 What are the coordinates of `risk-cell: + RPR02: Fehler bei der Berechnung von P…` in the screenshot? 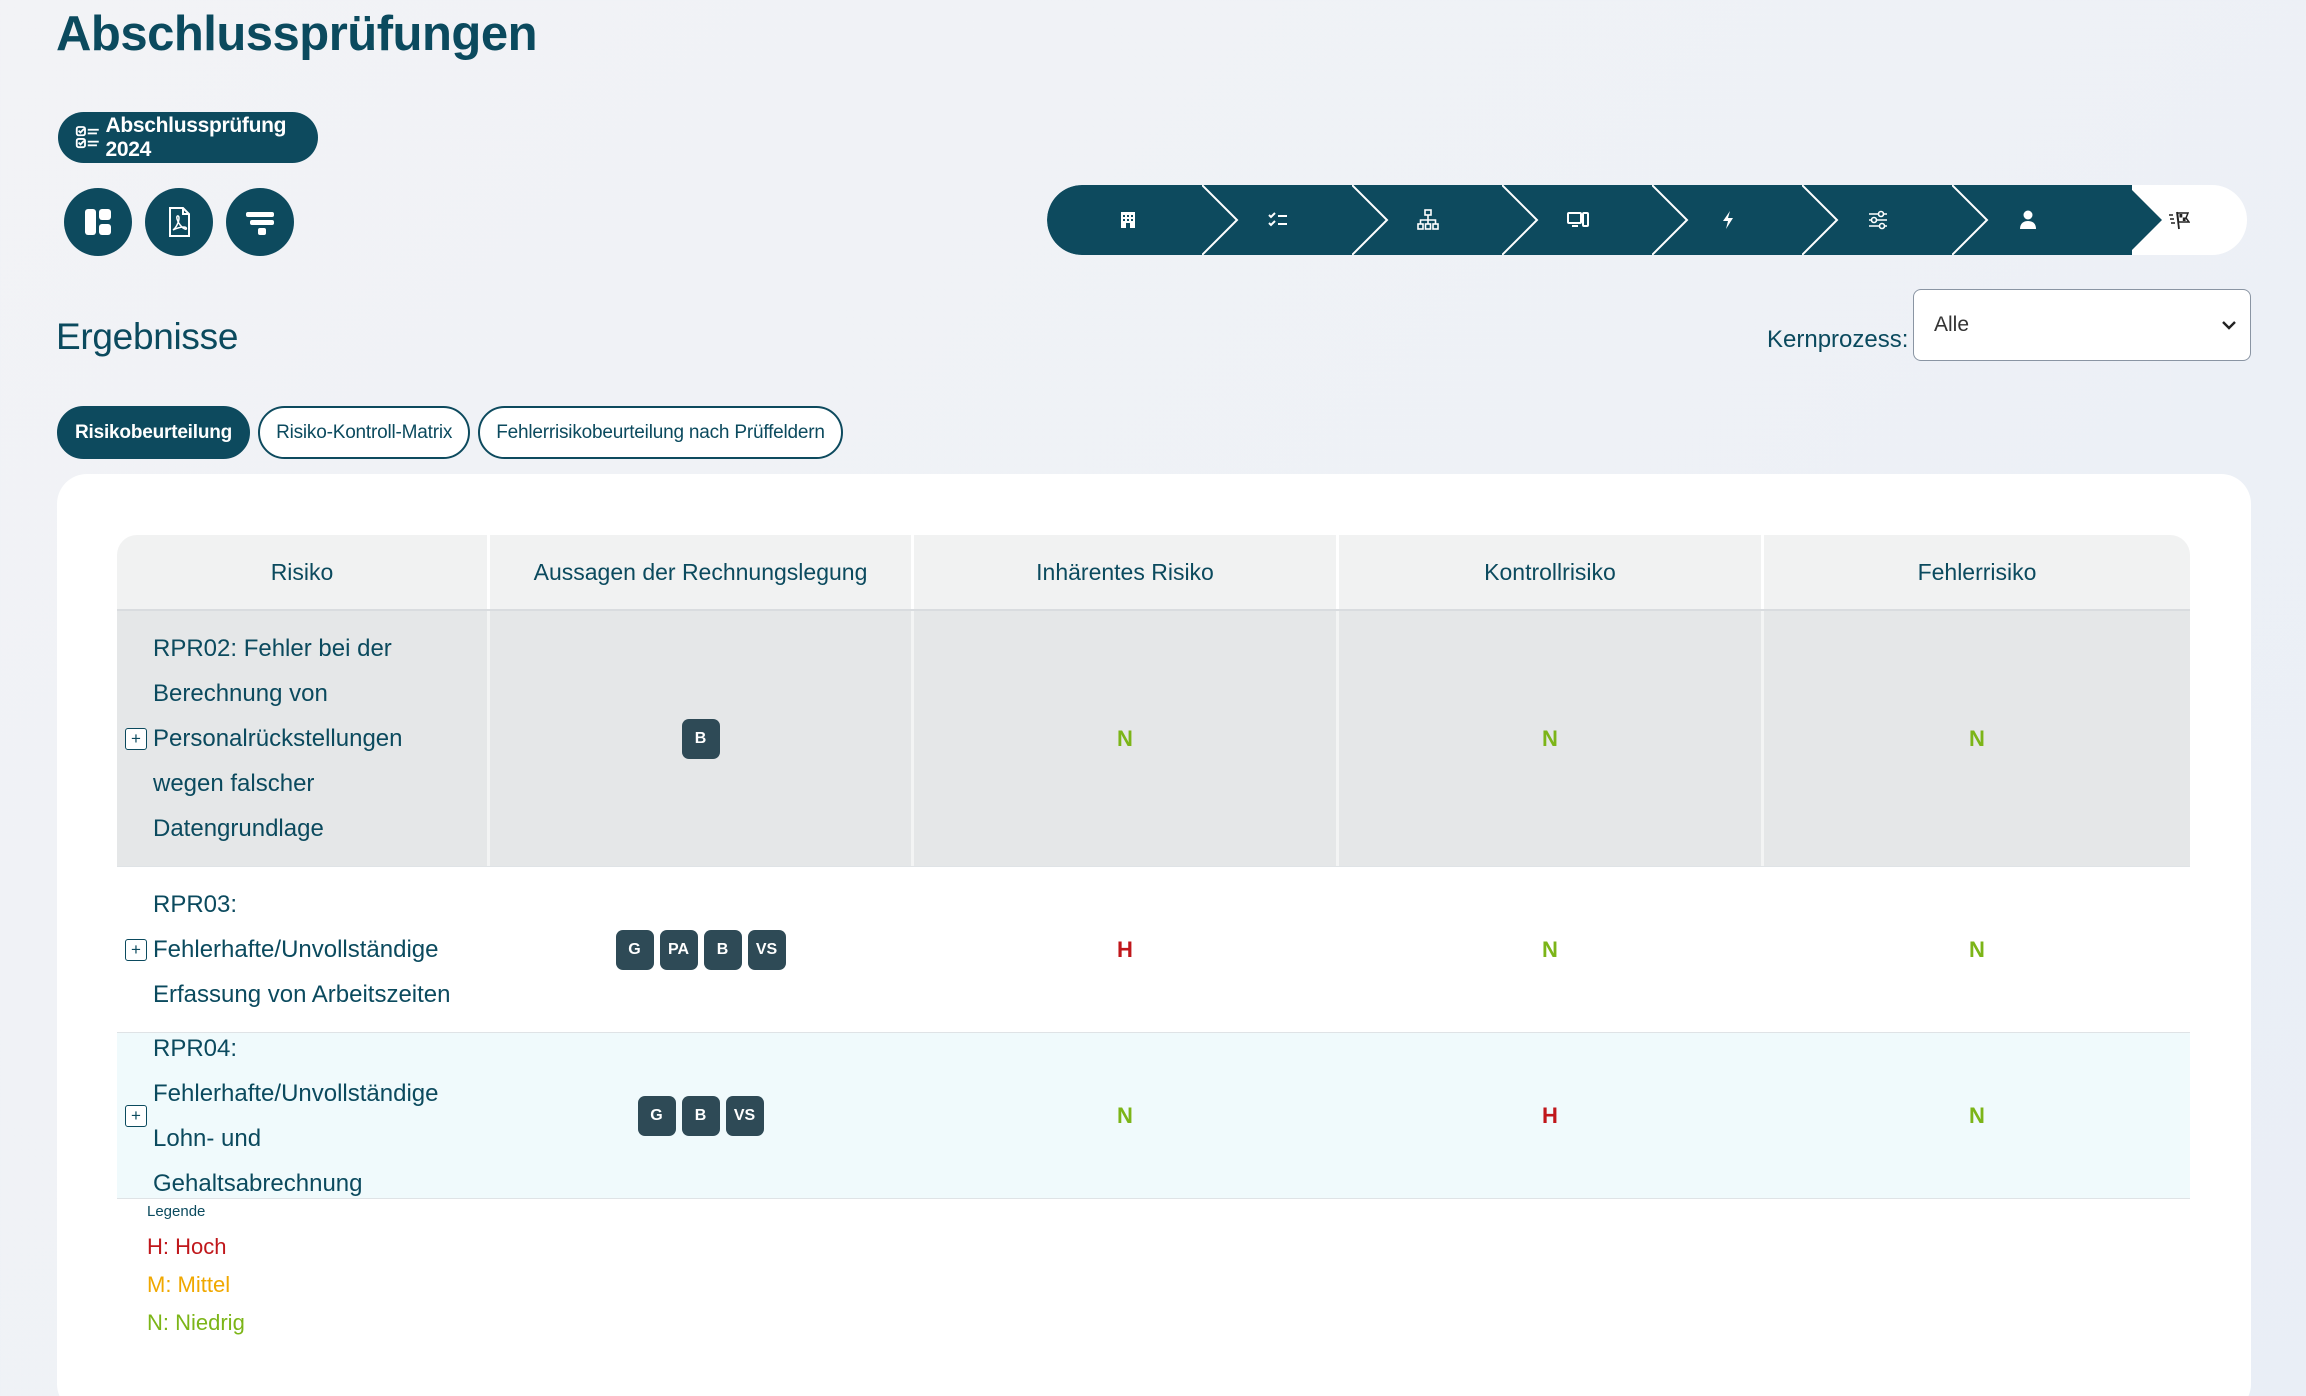 It's located at (303, 738).